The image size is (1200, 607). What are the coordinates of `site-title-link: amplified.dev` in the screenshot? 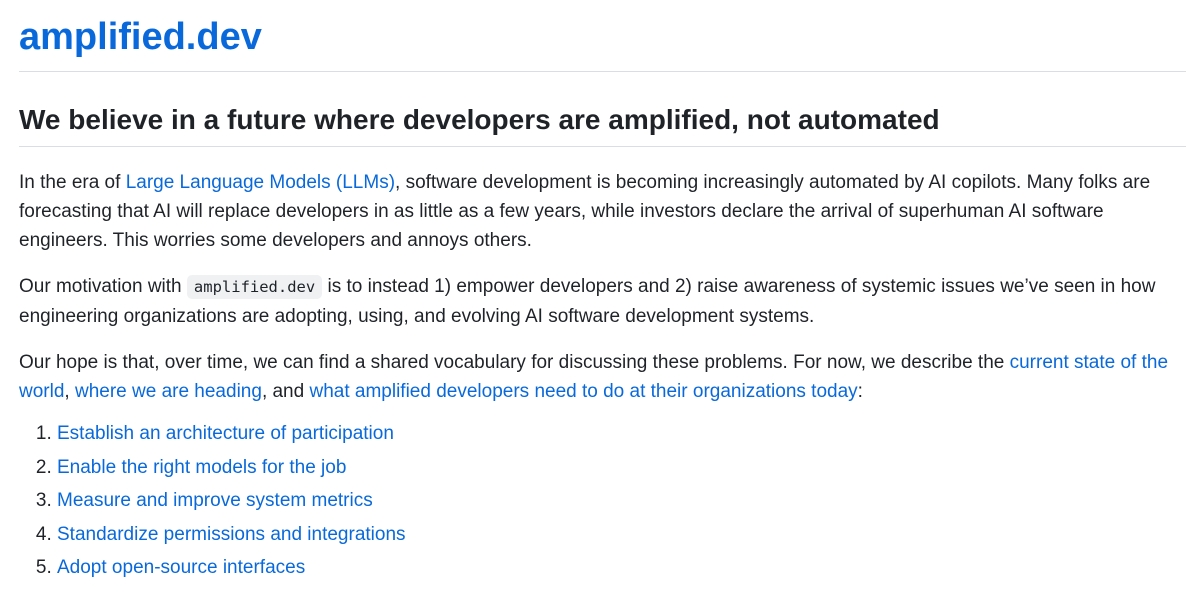 It's located at (140, 37).